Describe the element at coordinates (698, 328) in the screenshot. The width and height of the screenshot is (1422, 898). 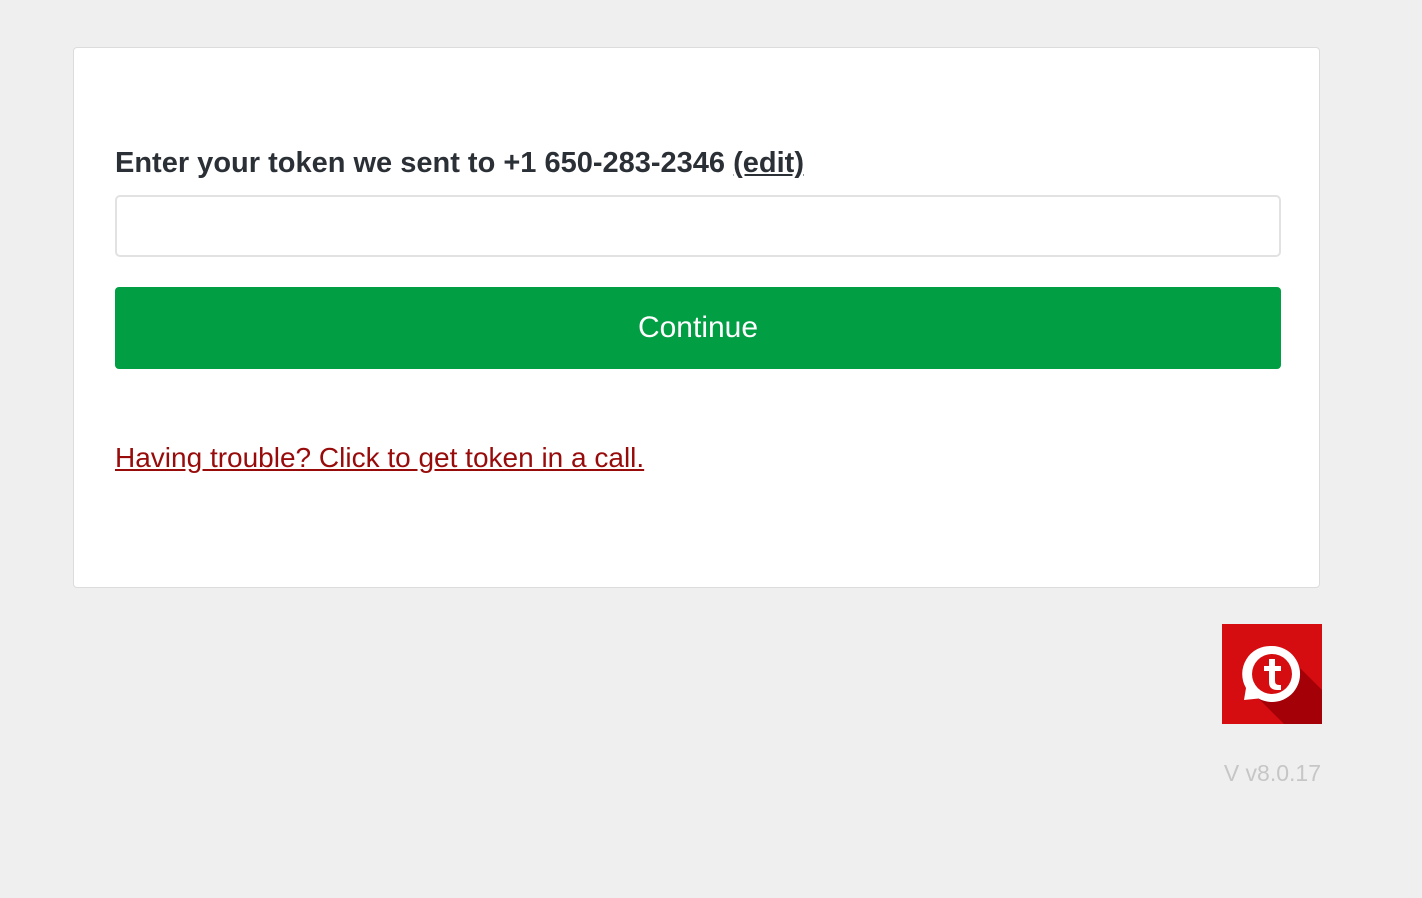
I see `continue-button: Continue` at that location.